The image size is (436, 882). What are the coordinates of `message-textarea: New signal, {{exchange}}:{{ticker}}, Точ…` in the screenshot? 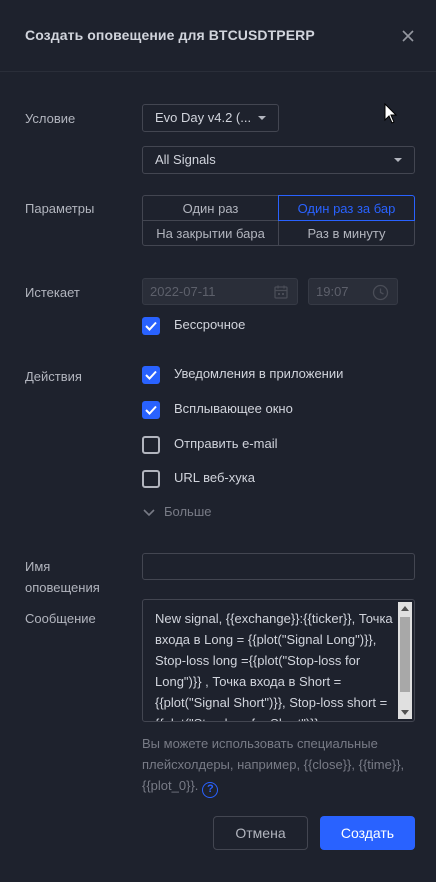 It's located at (278, 660).